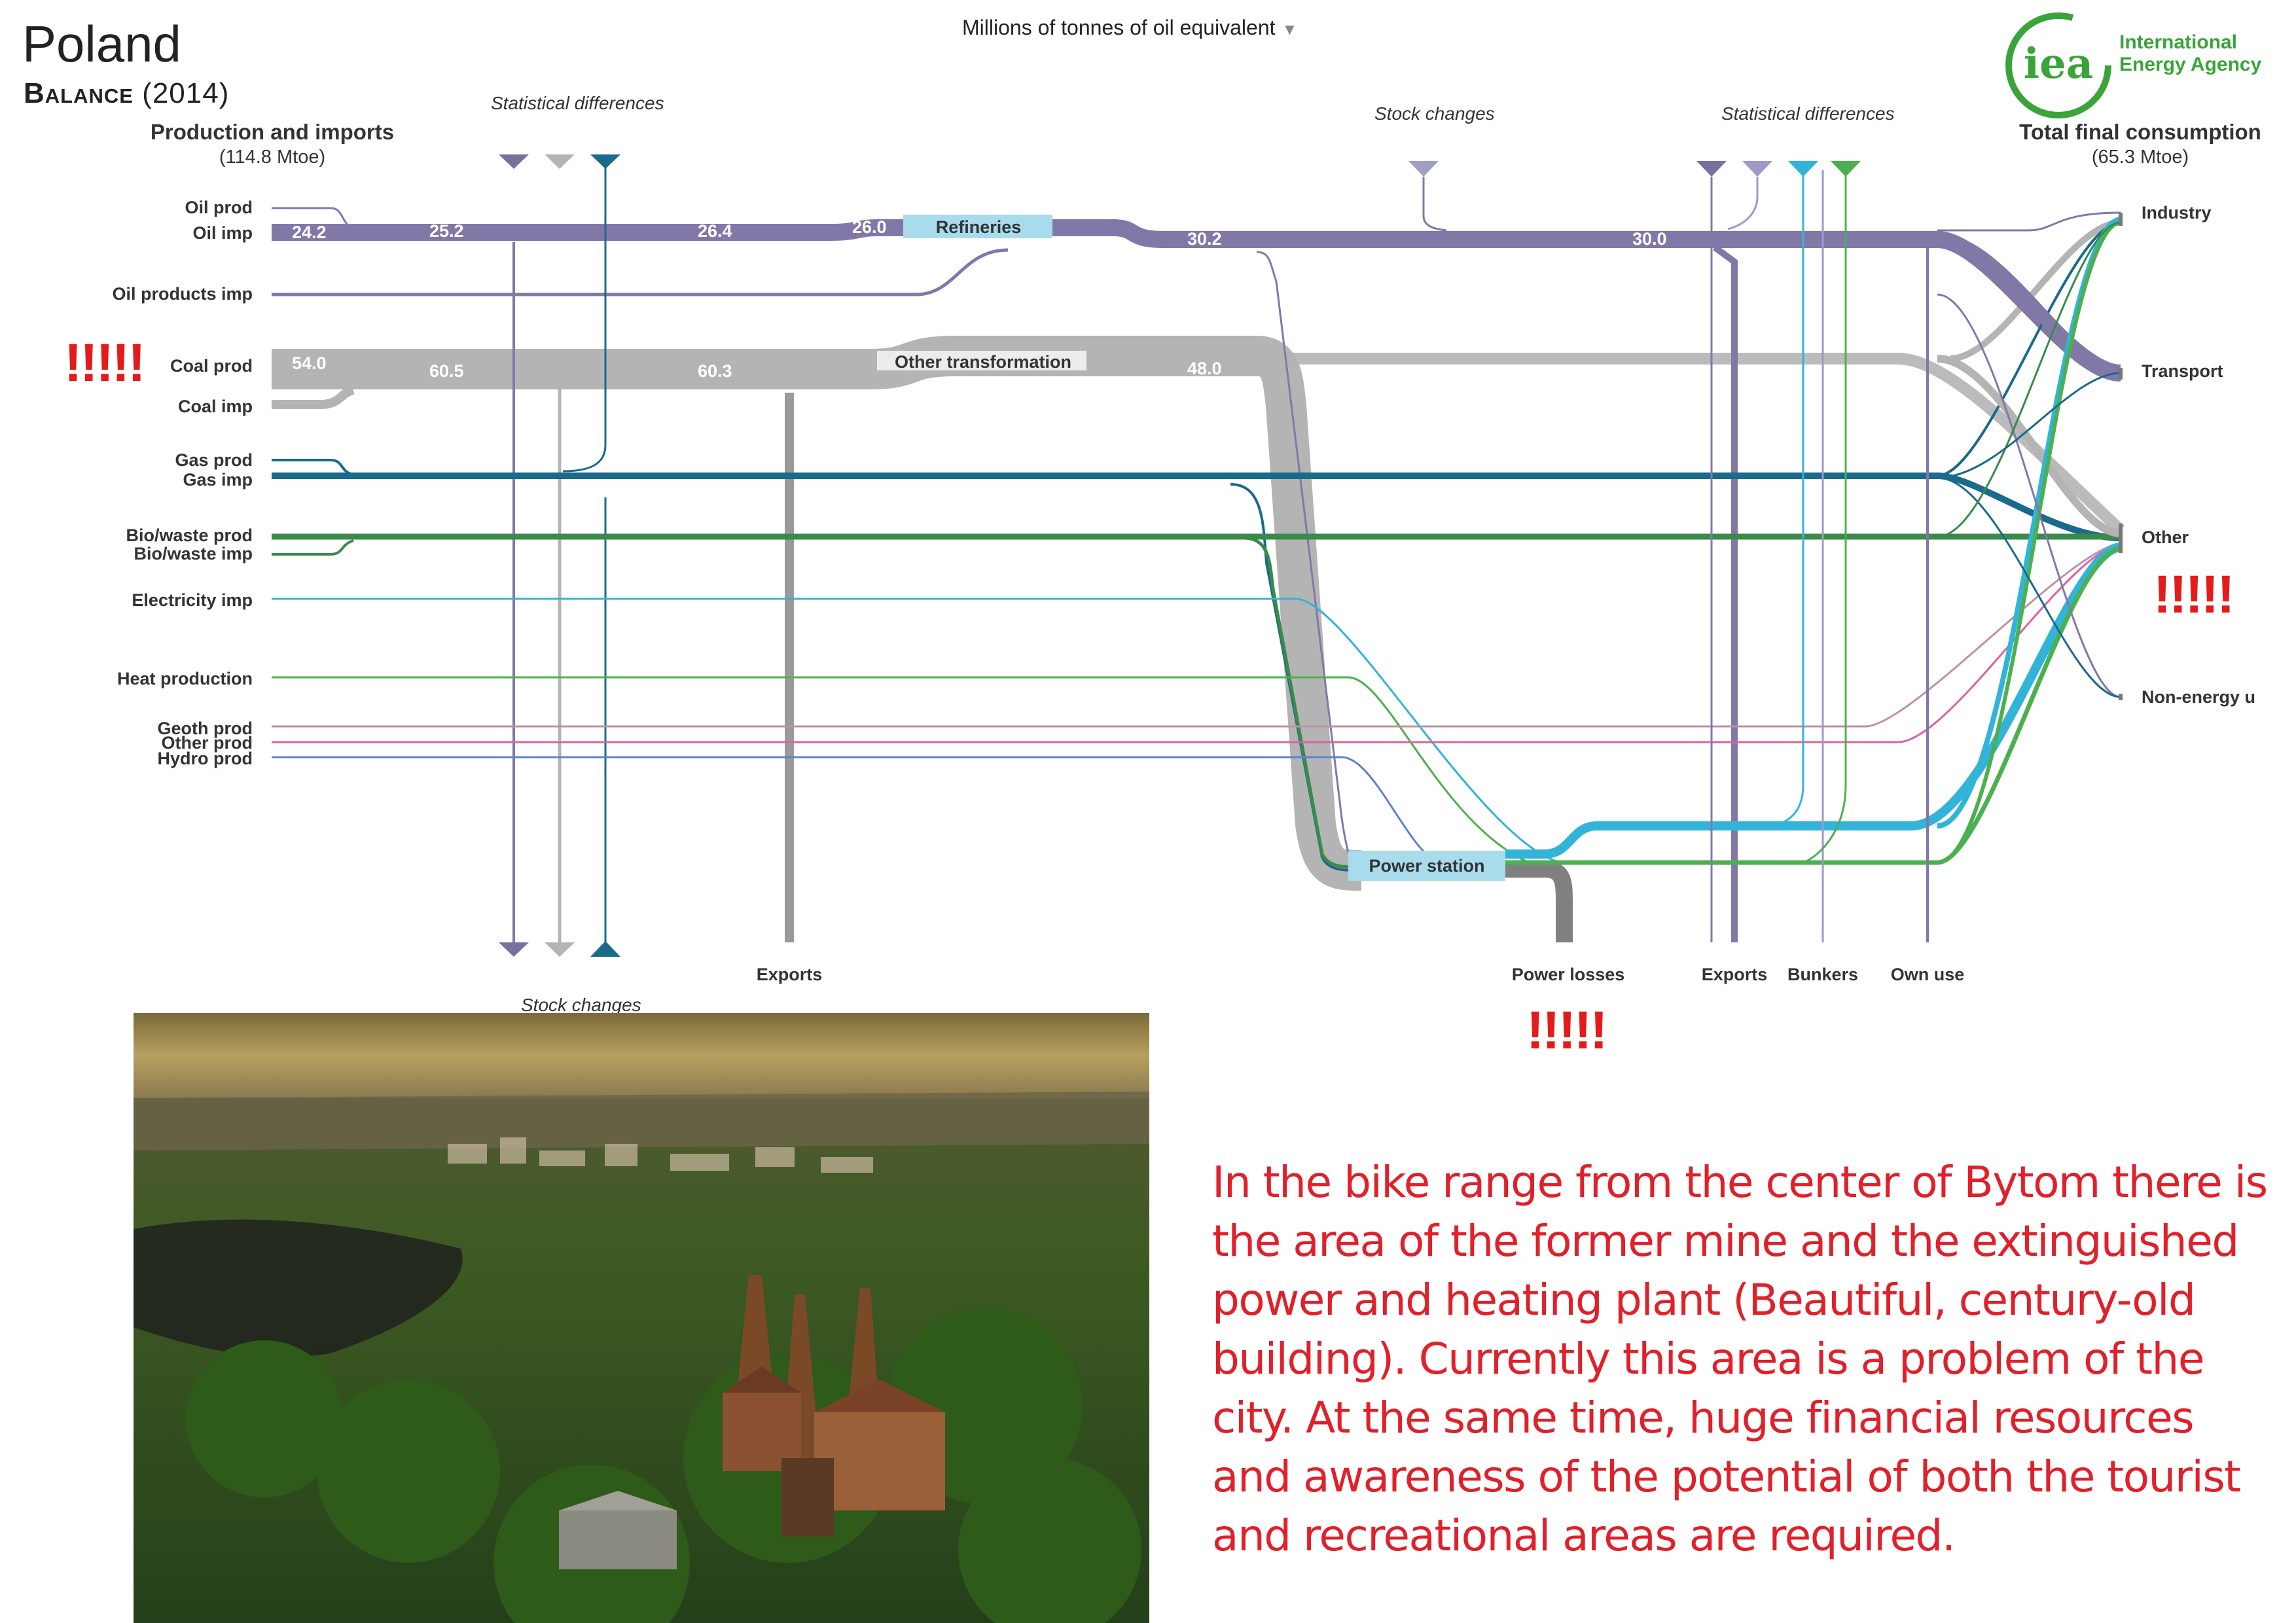  I want to click on source-gas-prod: Gas prod, so click(214, 460).